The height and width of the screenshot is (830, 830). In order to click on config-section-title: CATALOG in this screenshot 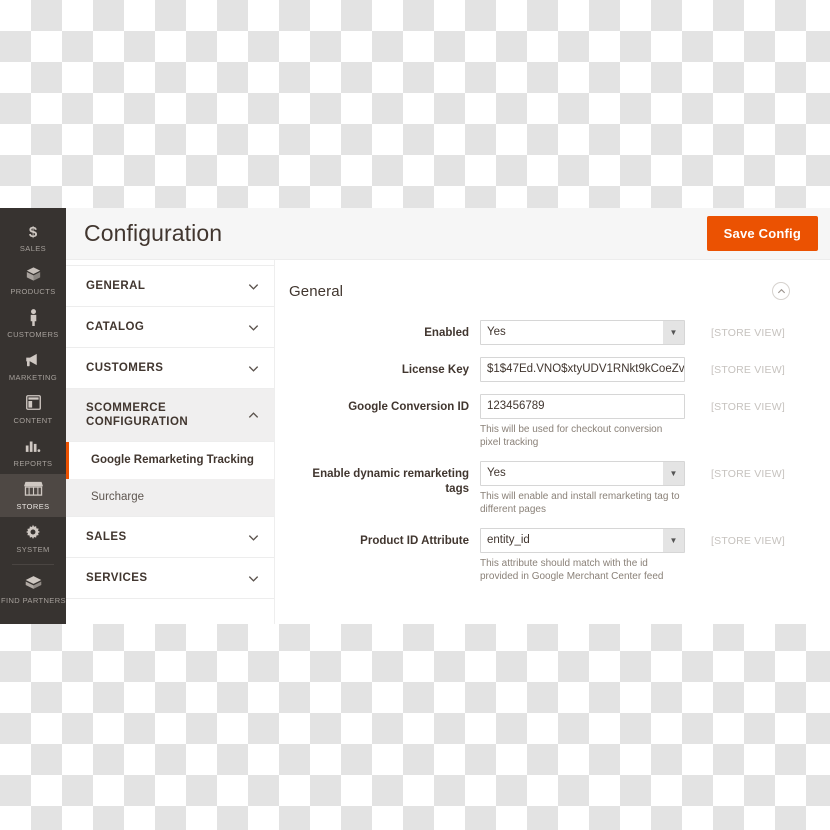, I will do `click(115, 327)`.